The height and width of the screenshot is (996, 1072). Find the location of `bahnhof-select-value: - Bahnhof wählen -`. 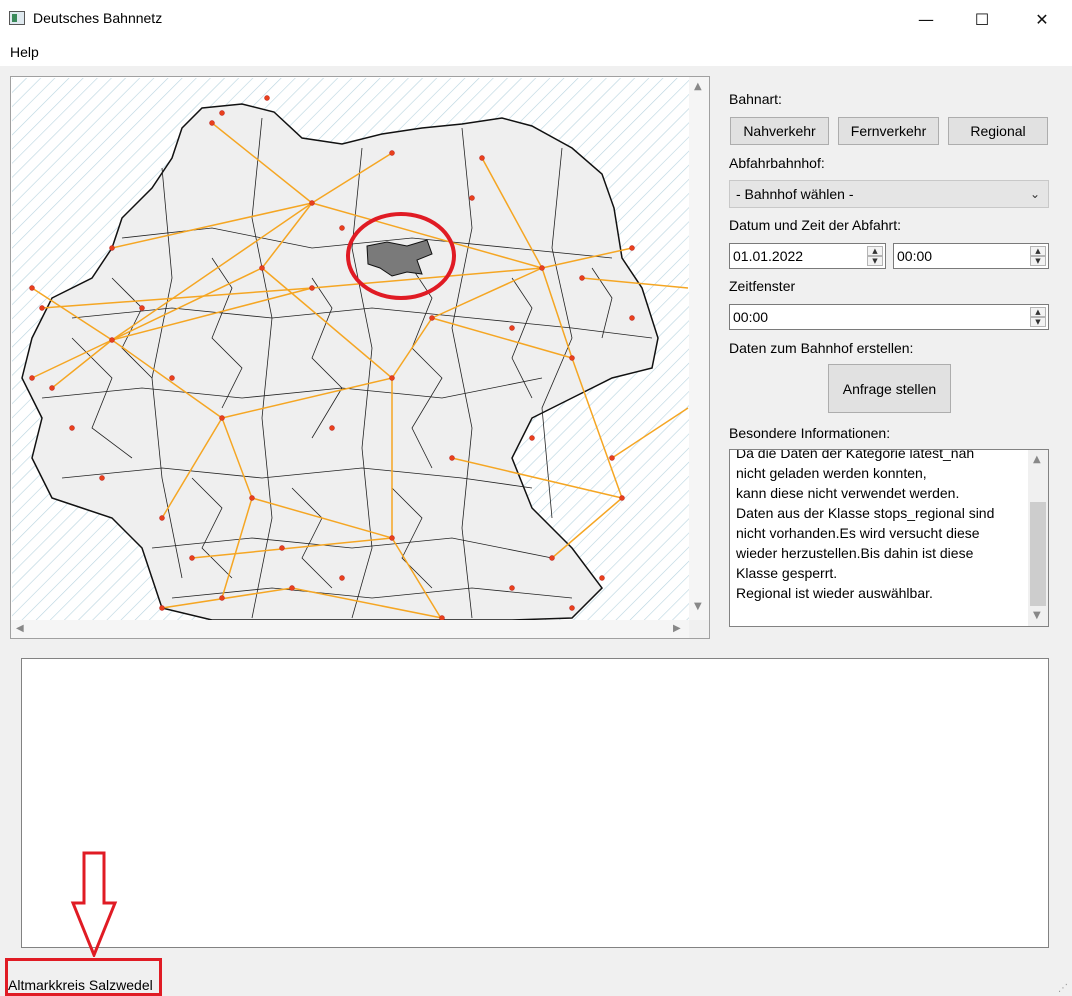

bahnhof-select-value: - Bahnhof wählen - is located at coordinates (795, 194).